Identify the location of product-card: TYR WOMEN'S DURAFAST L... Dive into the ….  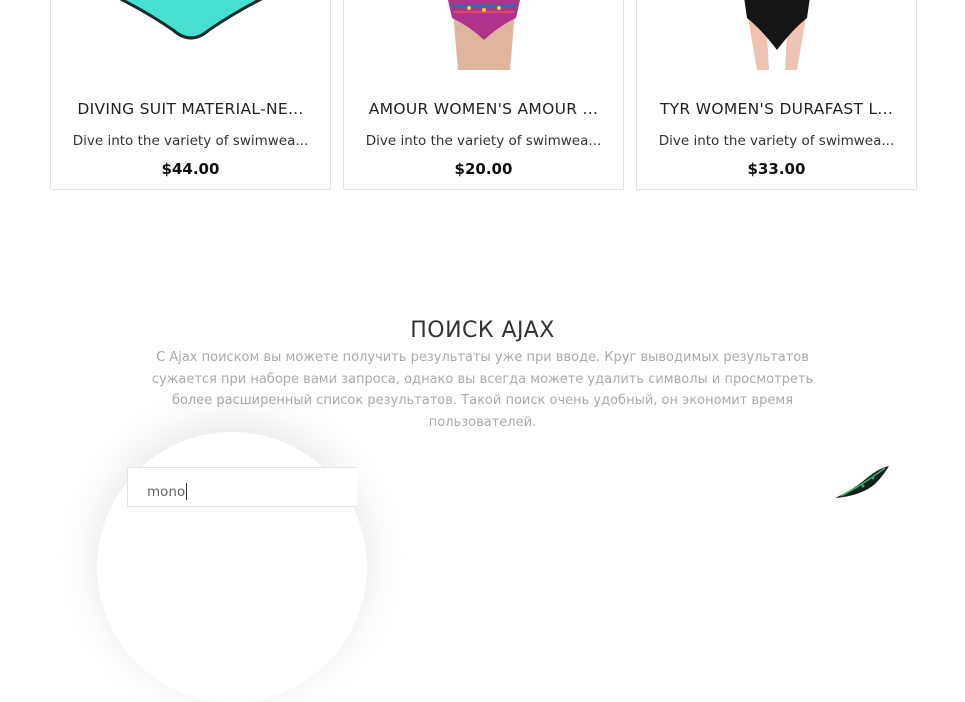
(776, 95).